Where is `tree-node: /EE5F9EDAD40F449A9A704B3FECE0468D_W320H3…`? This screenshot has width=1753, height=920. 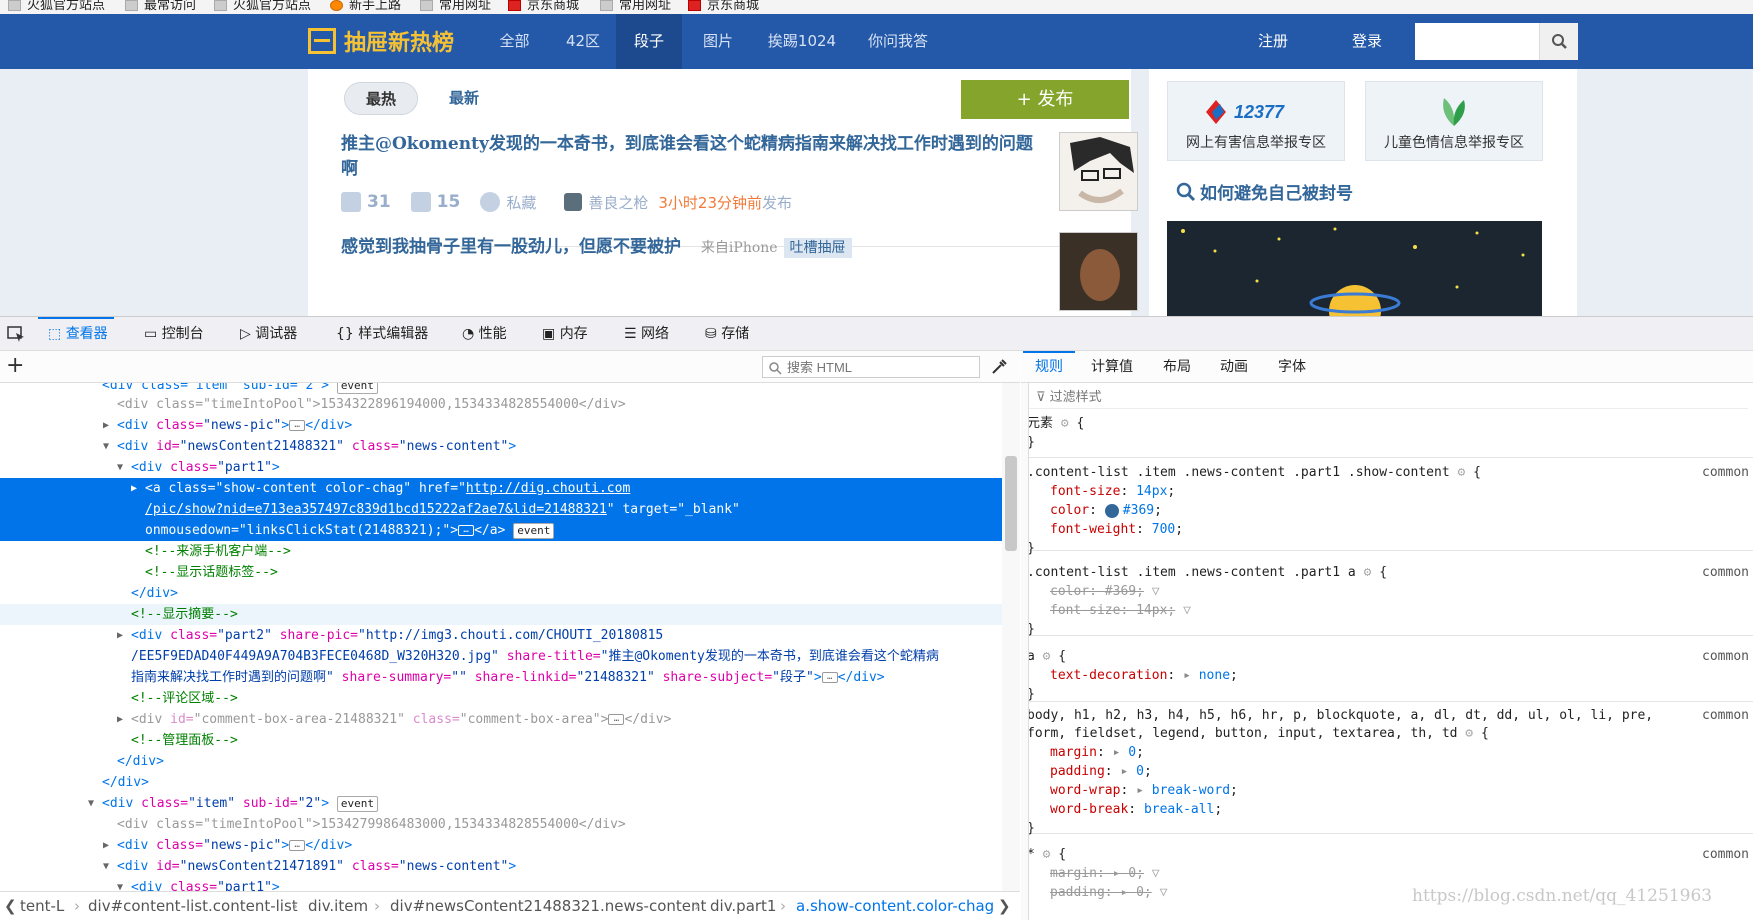 tree-node: /EE5F9EDAD40F449A9A704B3FECE0468D_W320H3… is located at coordinates (501, 656).